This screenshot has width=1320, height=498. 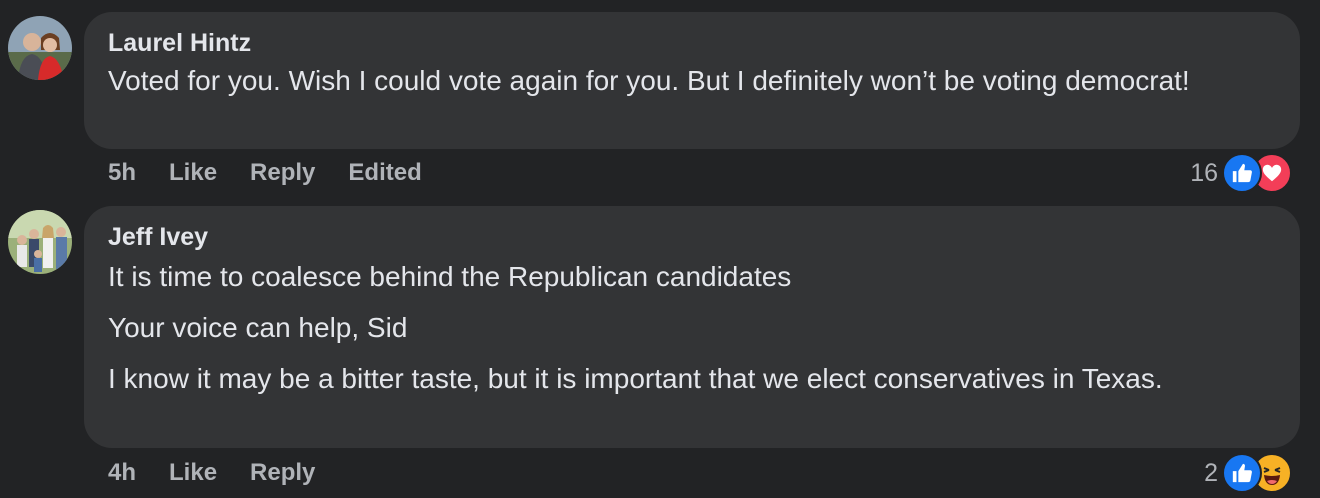 I want to click on reaction-count: 16, so click(x=1204, y=172).